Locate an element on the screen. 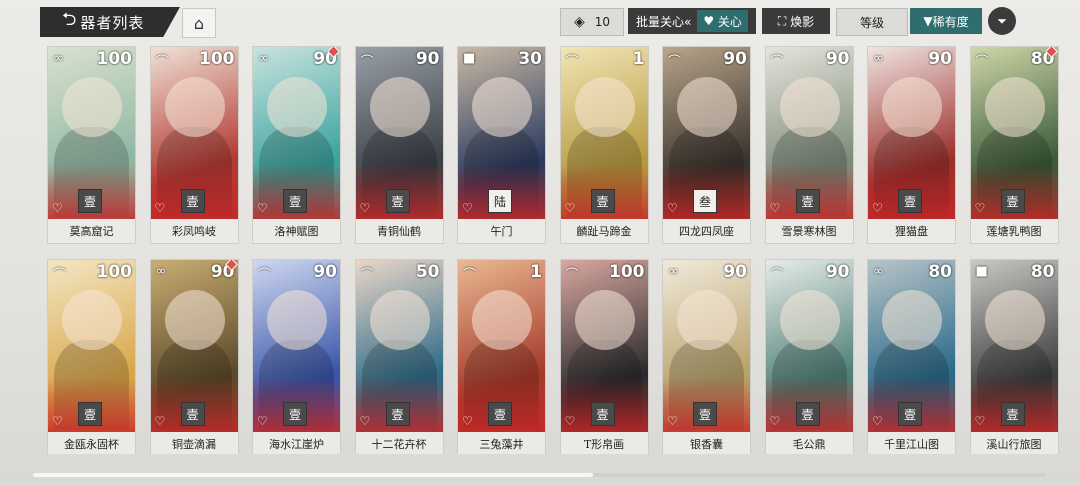 This screenshot has width=1080, height=486. character-portrait: ■ 80 ♡ 壹 is located at coordinates (1014, 346).